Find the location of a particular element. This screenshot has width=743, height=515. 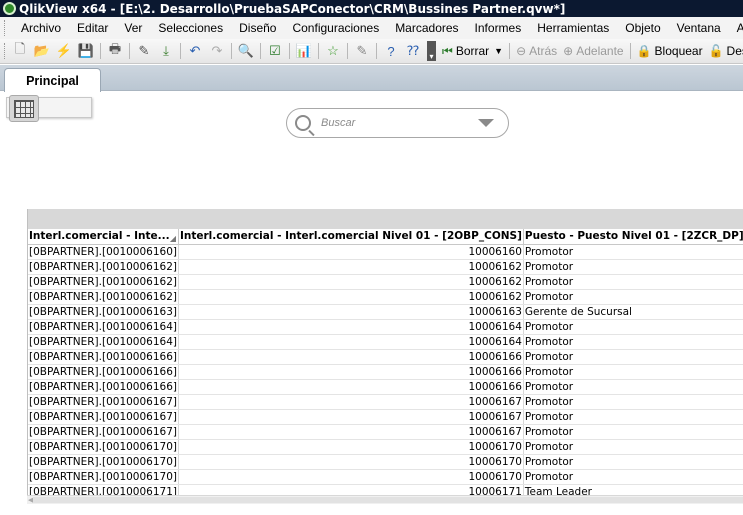

tab-principal: Principal is located at coordinates (52, 80).